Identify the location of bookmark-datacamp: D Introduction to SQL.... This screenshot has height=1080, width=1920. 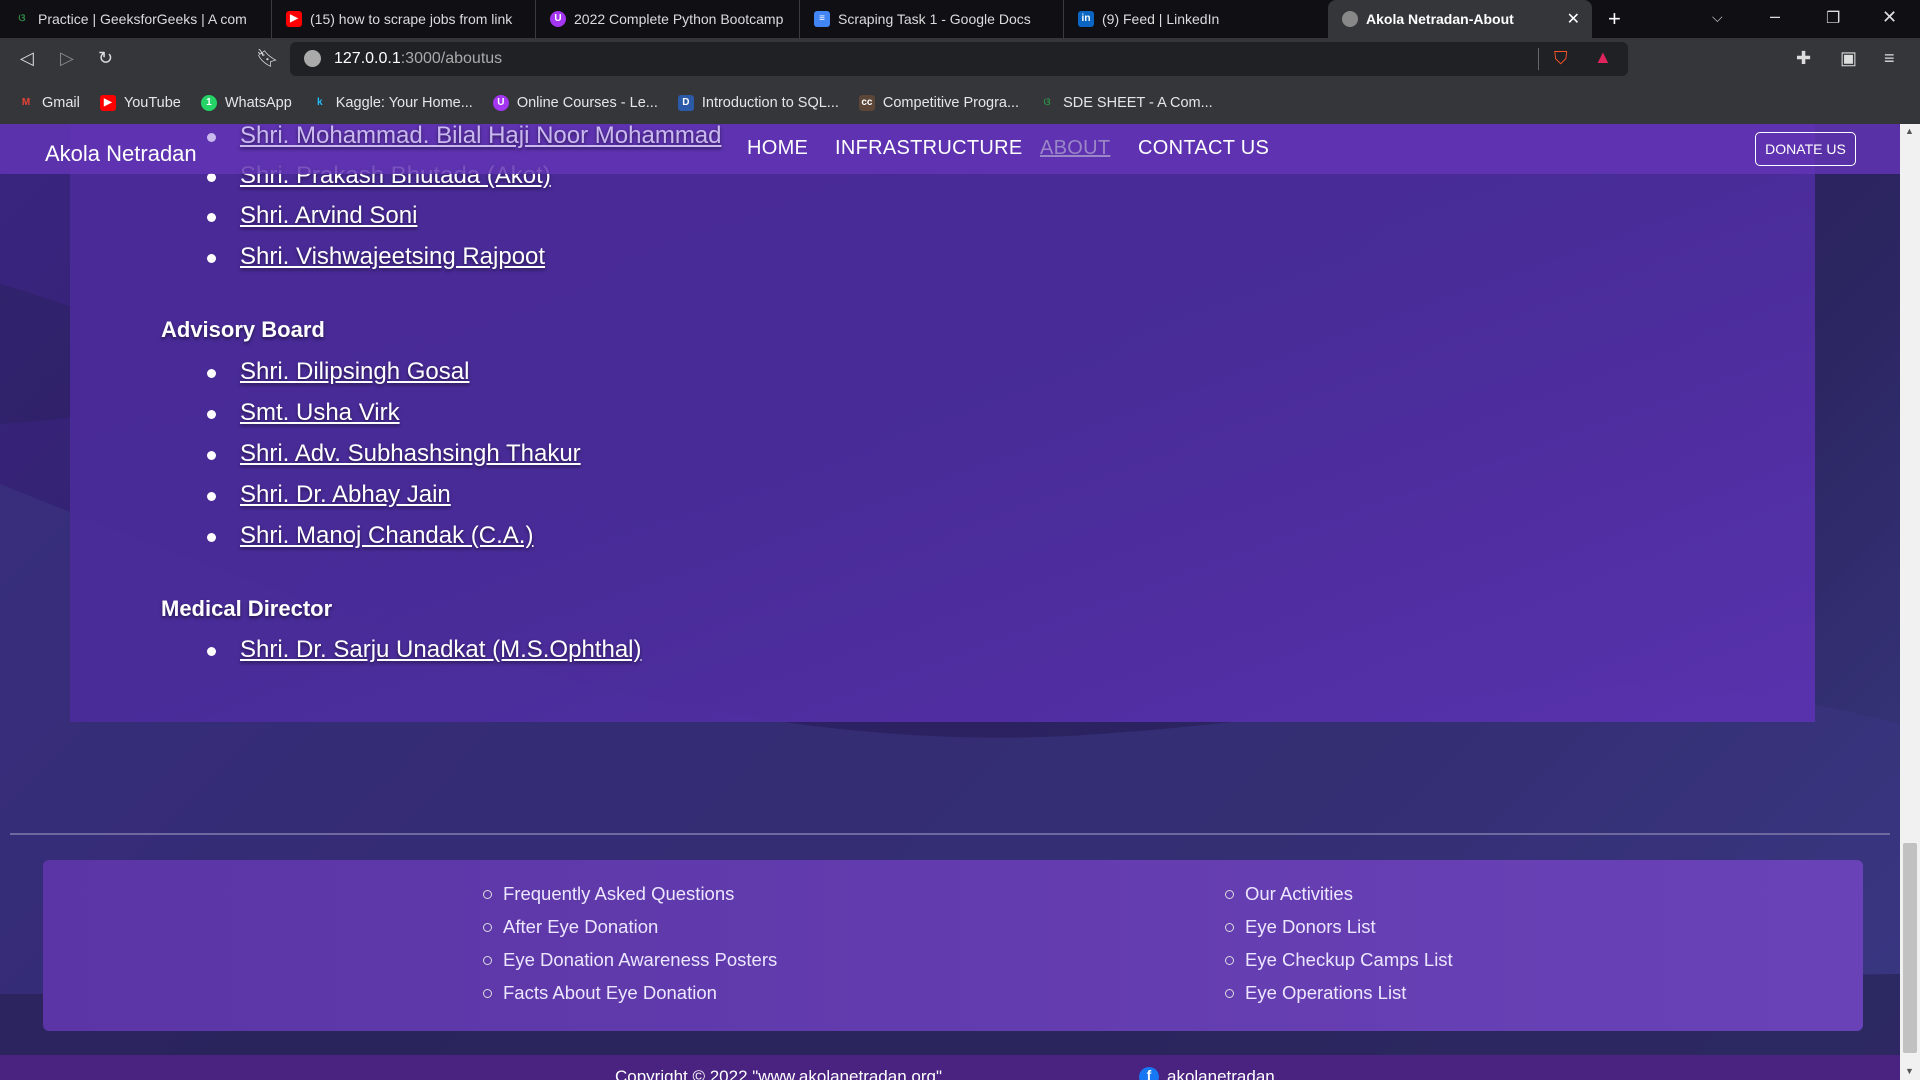
(758, 102).